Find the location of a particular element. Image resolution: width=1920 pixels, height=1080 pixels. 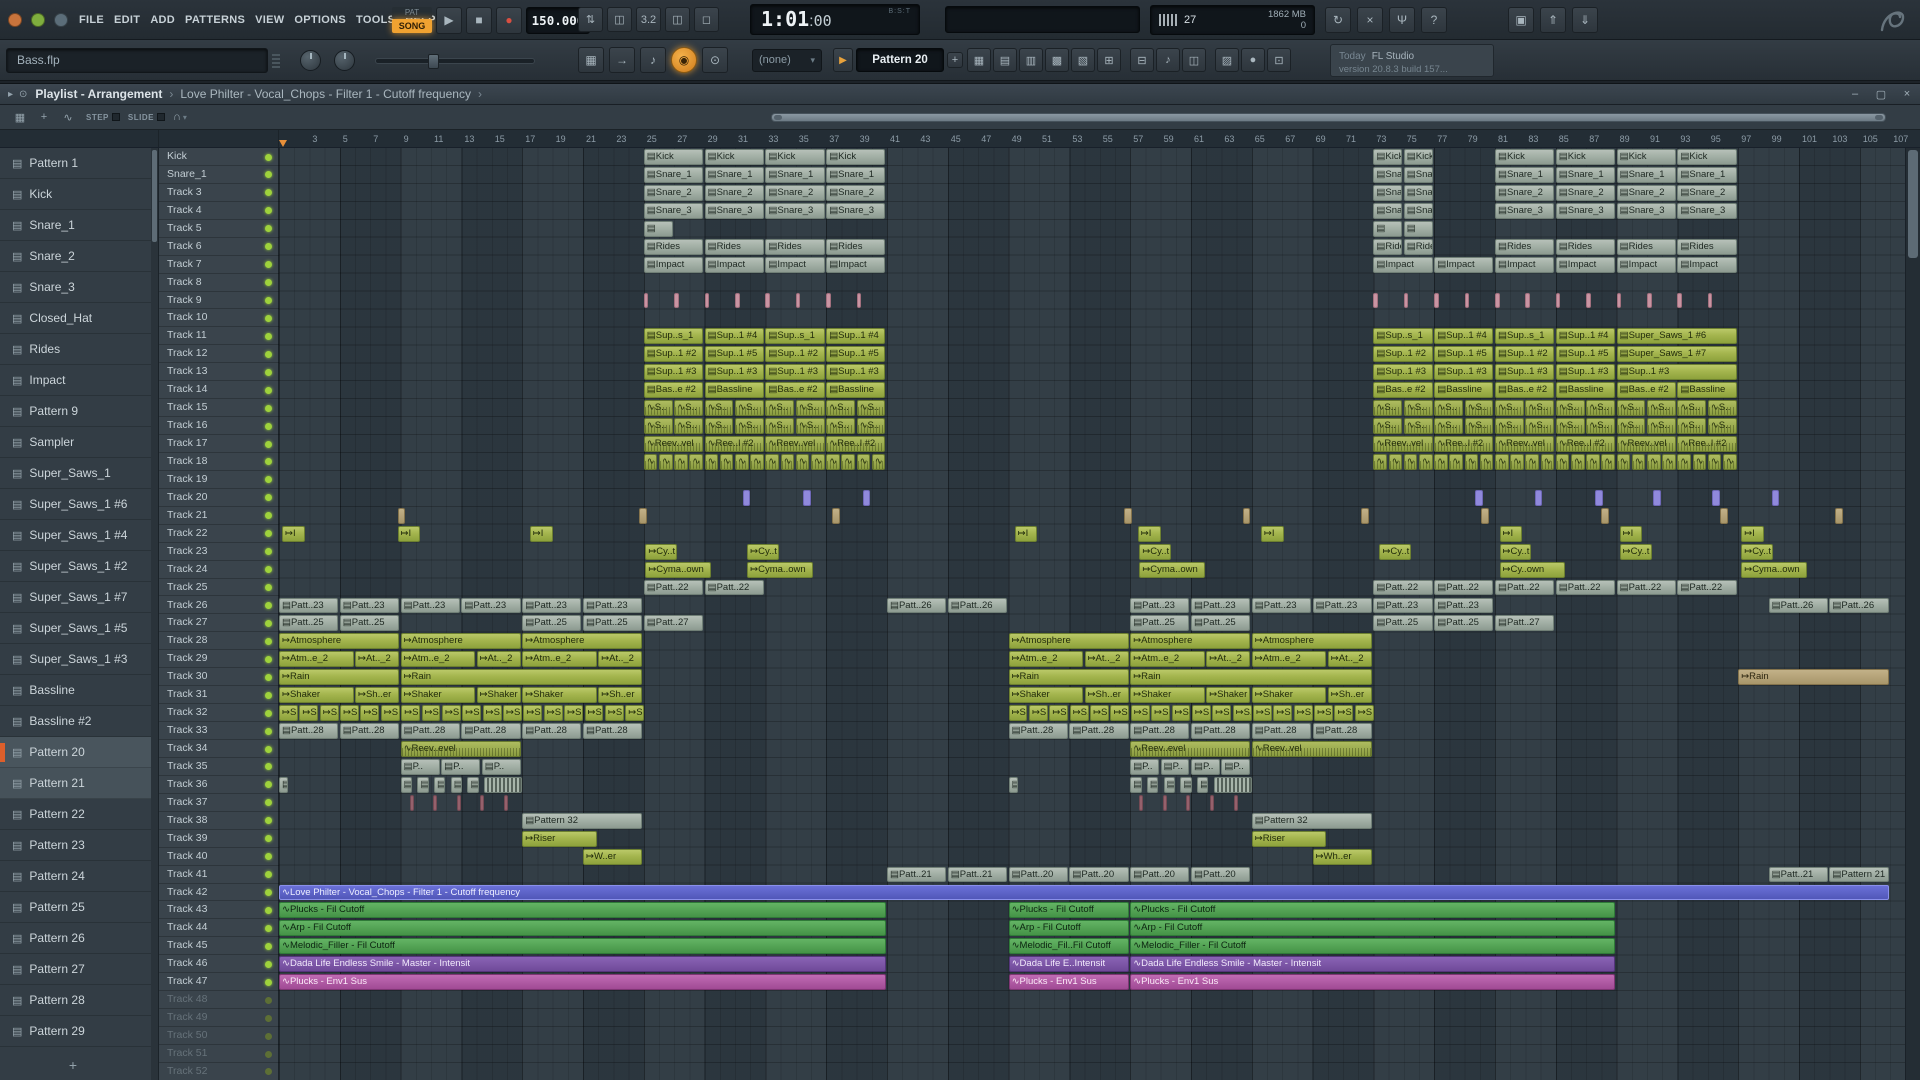

pattern-item-5: ▤ Snare_3 is located at coordinates (75, 287).